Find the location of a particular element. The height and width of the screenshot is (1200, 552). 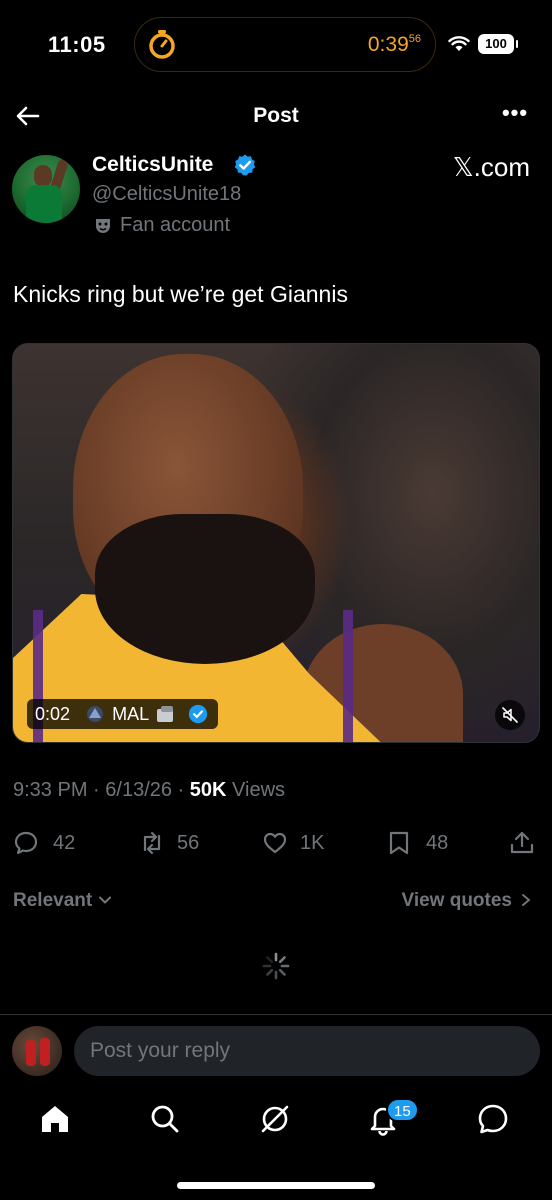

stopwatch-icon is located at coordinates (162, 44).